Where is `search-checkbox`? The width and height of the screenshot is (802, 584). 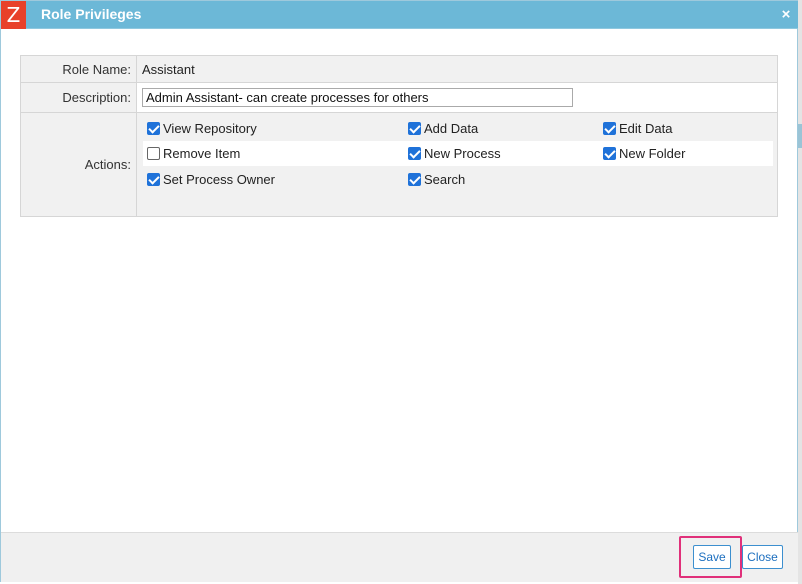 search-checkbox is located at coordinates (414, 179).